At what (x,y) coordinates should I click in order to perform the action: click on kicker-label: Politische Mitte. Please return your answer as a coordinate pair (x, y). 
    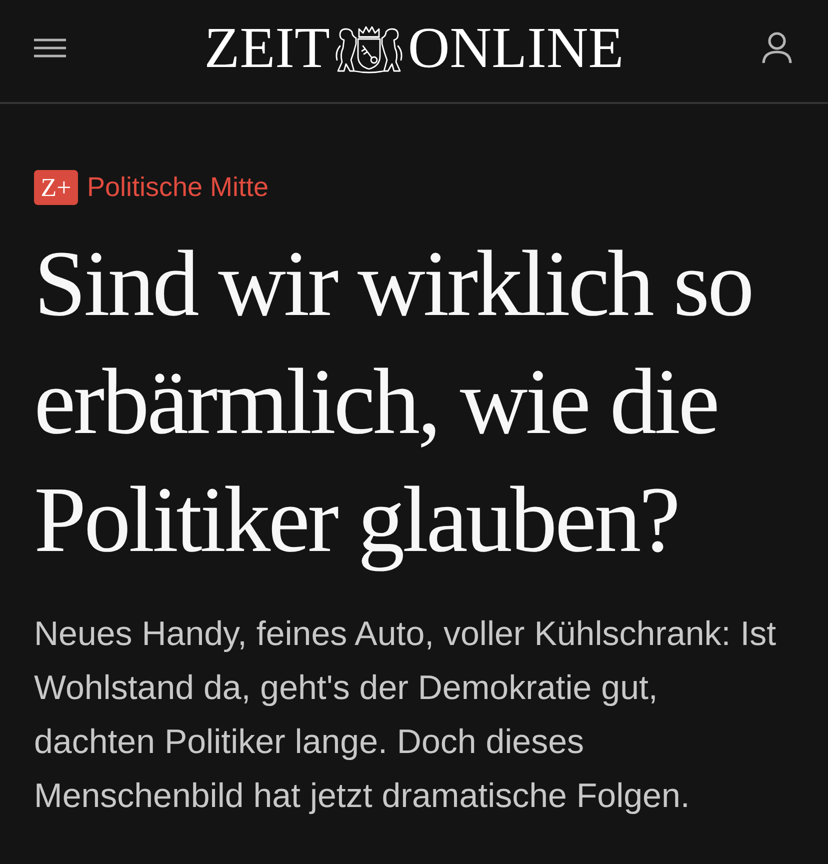
    Looking at the image, I should click on (178, 187).